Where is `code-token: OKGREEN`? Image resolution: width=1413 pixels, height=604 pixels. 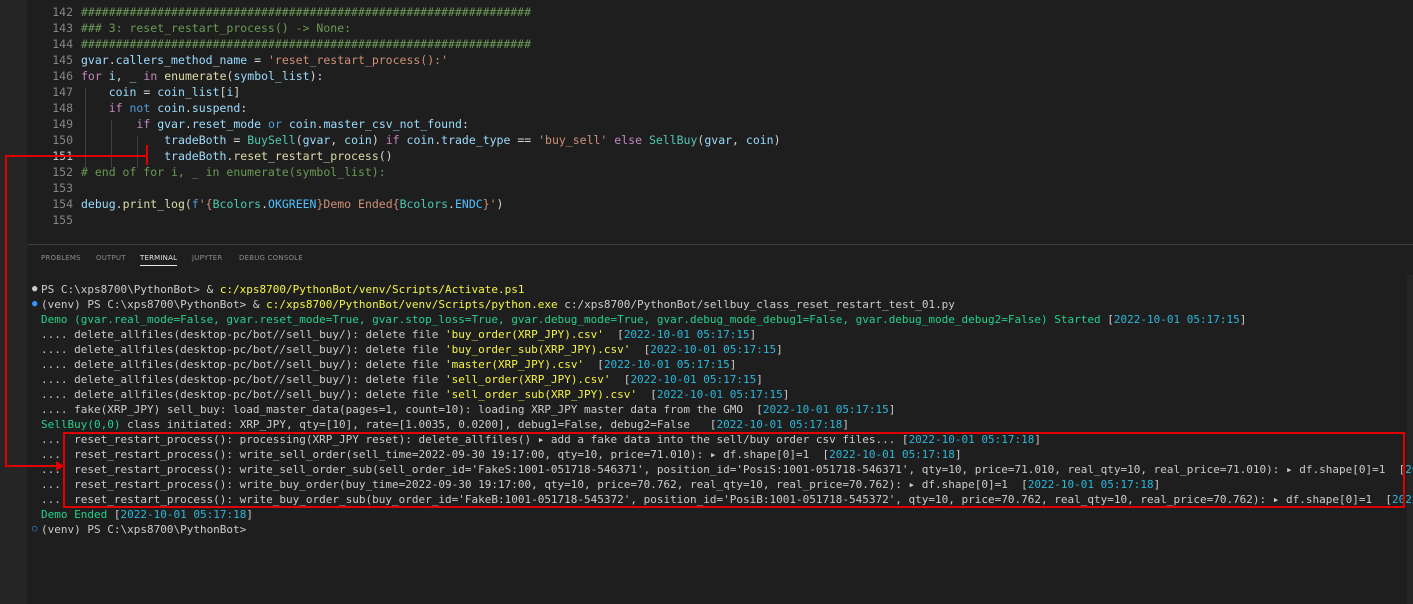
code-token: OKGREEN is located at coordinates (292, 204).